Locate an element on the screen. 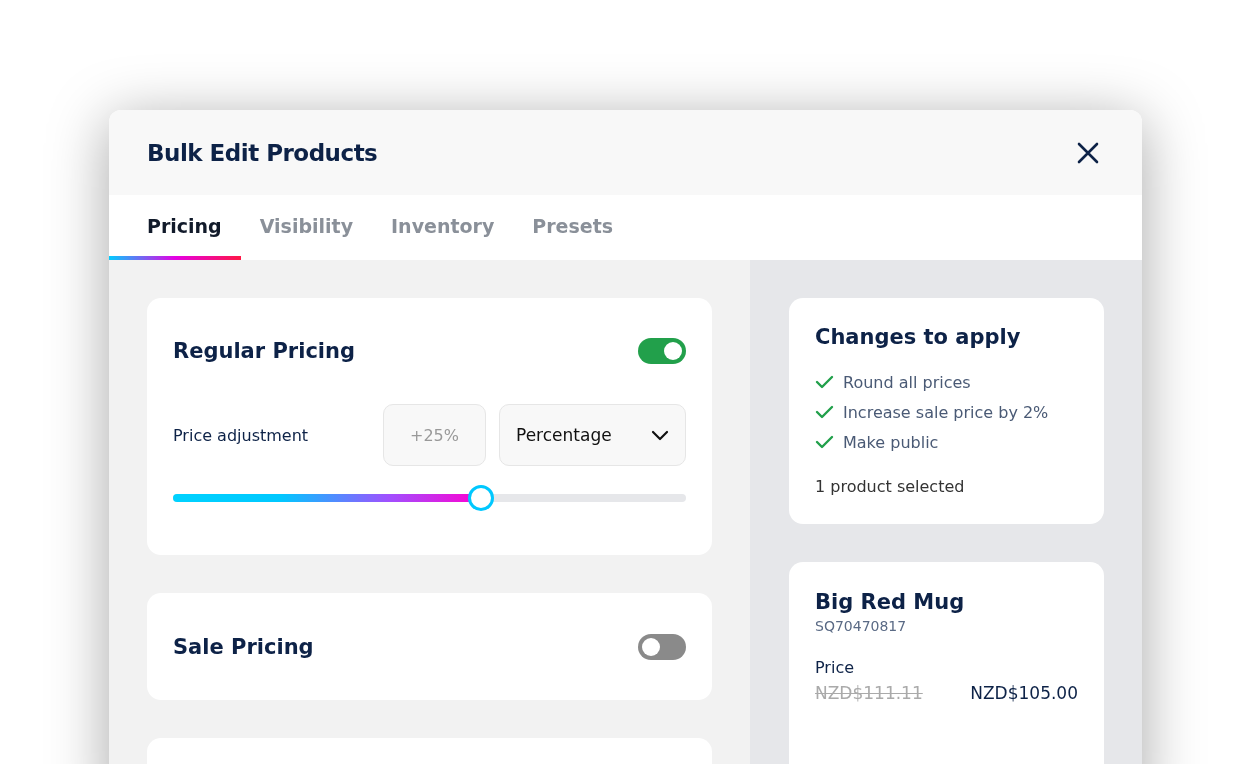 Image resolution: width=1251 pixels, height=764 pixels. card-title: Regular Pricing is located at coordinates (264, 351).